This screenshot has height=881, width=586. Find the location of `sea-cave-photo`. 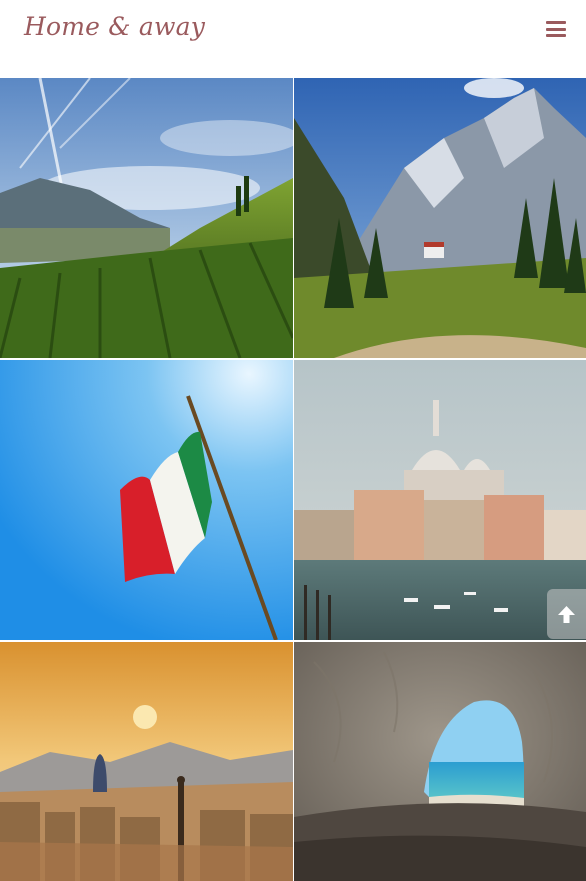

sea-cave-photo is located at coordinates (440, 761).